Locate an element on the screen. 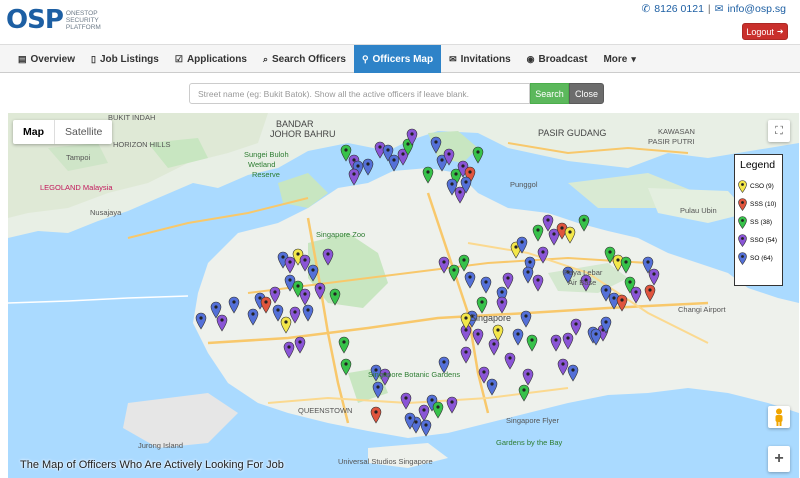 Image resolution: width=800 pixels, height=478 pixels. map-type-control: Map Satellite is located at coordinates (63, 132).